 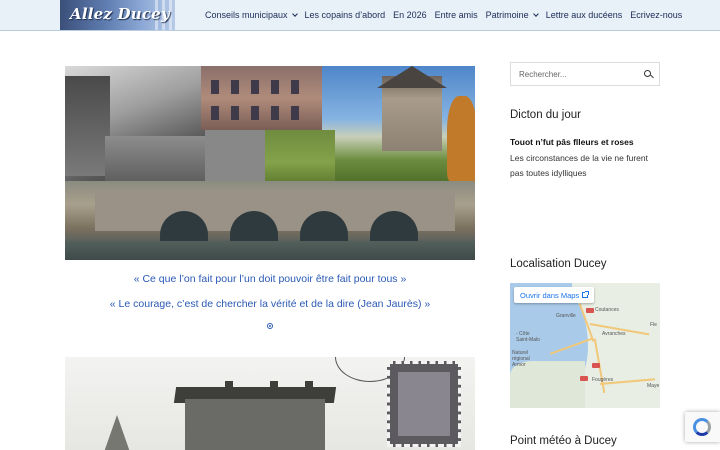 I want to click on nav-item-en-2026: En 2026, so click(x=410, y=15).